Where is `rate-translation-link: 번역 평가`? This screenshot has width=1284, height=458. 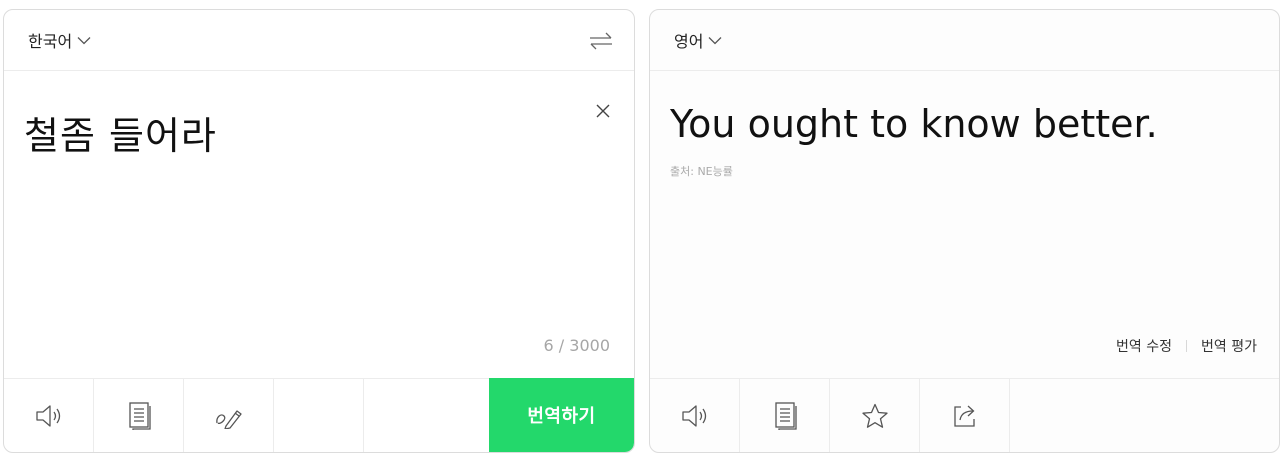 rate-translation-link: 번역 평가 is located at coordinates (1229, 346).